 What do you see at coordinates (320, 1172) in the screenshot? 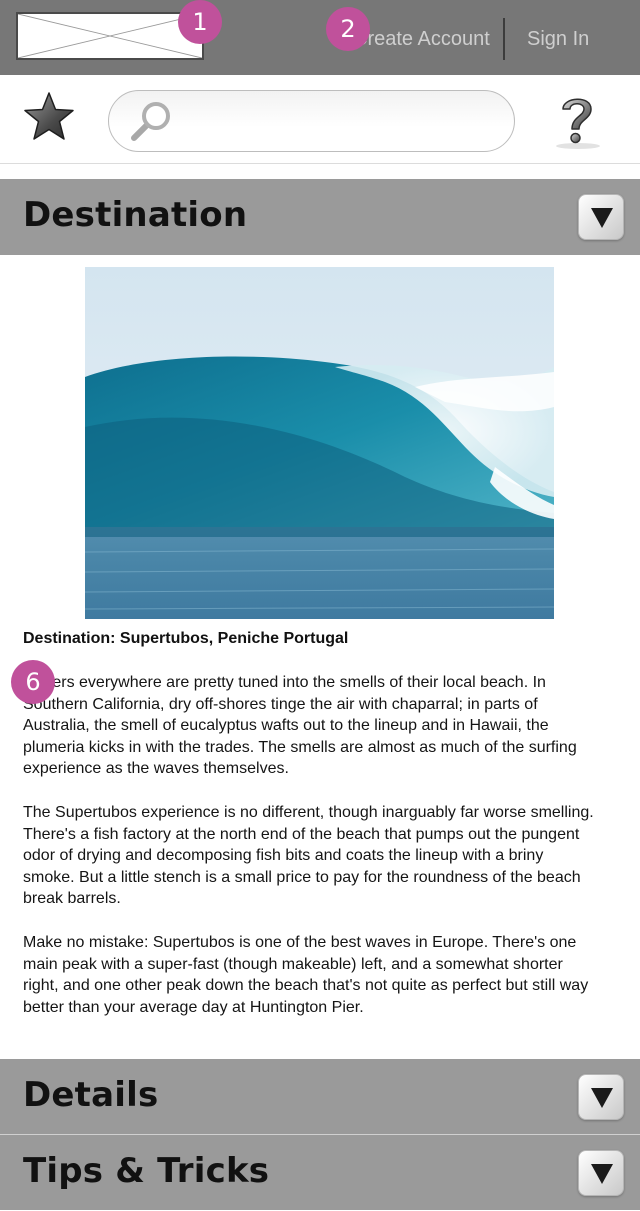
I see `tips-section-header: Tips & Tricks` at bounding box center [320, 1172].